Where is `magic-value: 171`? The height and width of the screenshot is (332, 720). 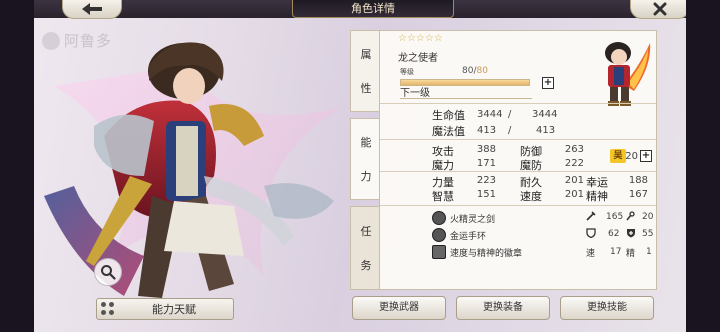
magic-value: 171 is located at coordinates (486, 163).